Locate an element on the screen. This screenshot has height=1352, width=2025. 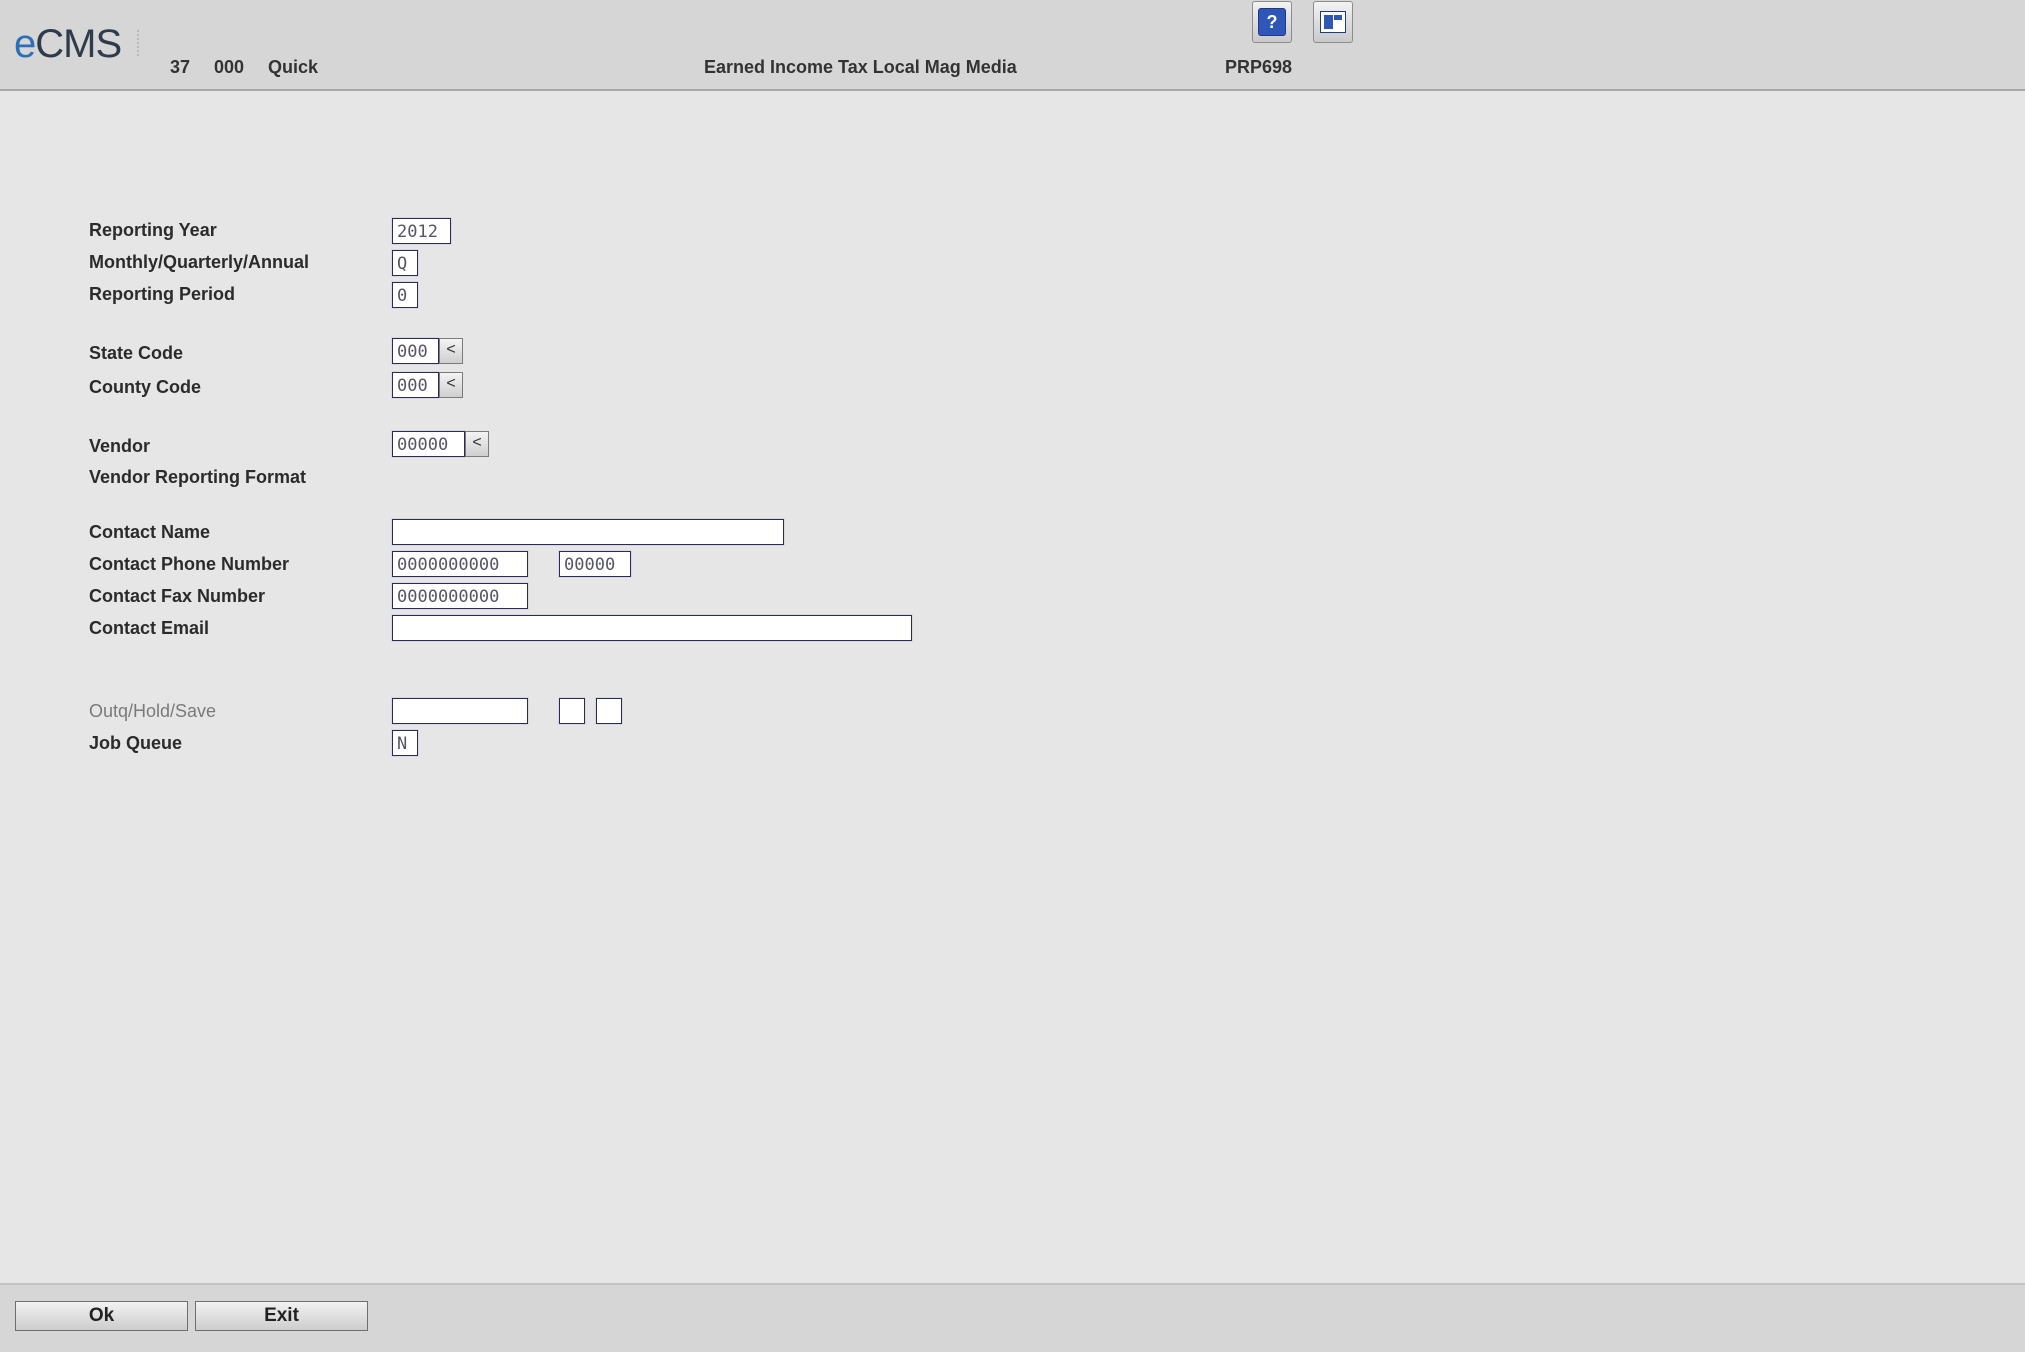
contact-email-field is located at coordinates (652, 628).